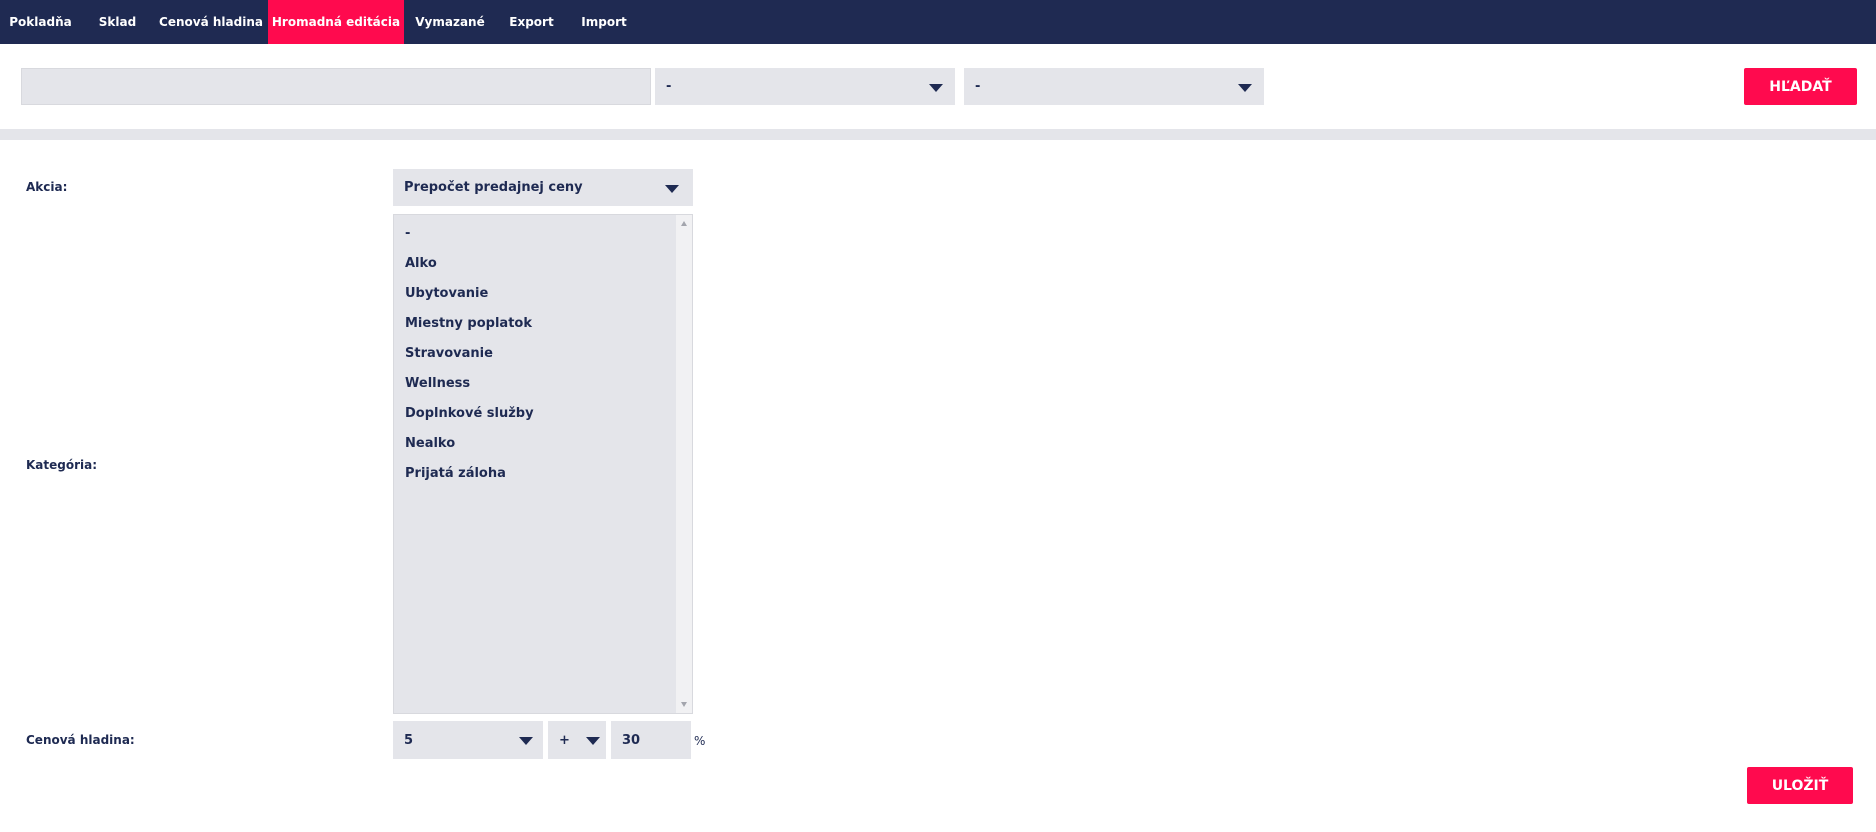  I want to click on list-item: Ubytovanie, so click(535, 294).